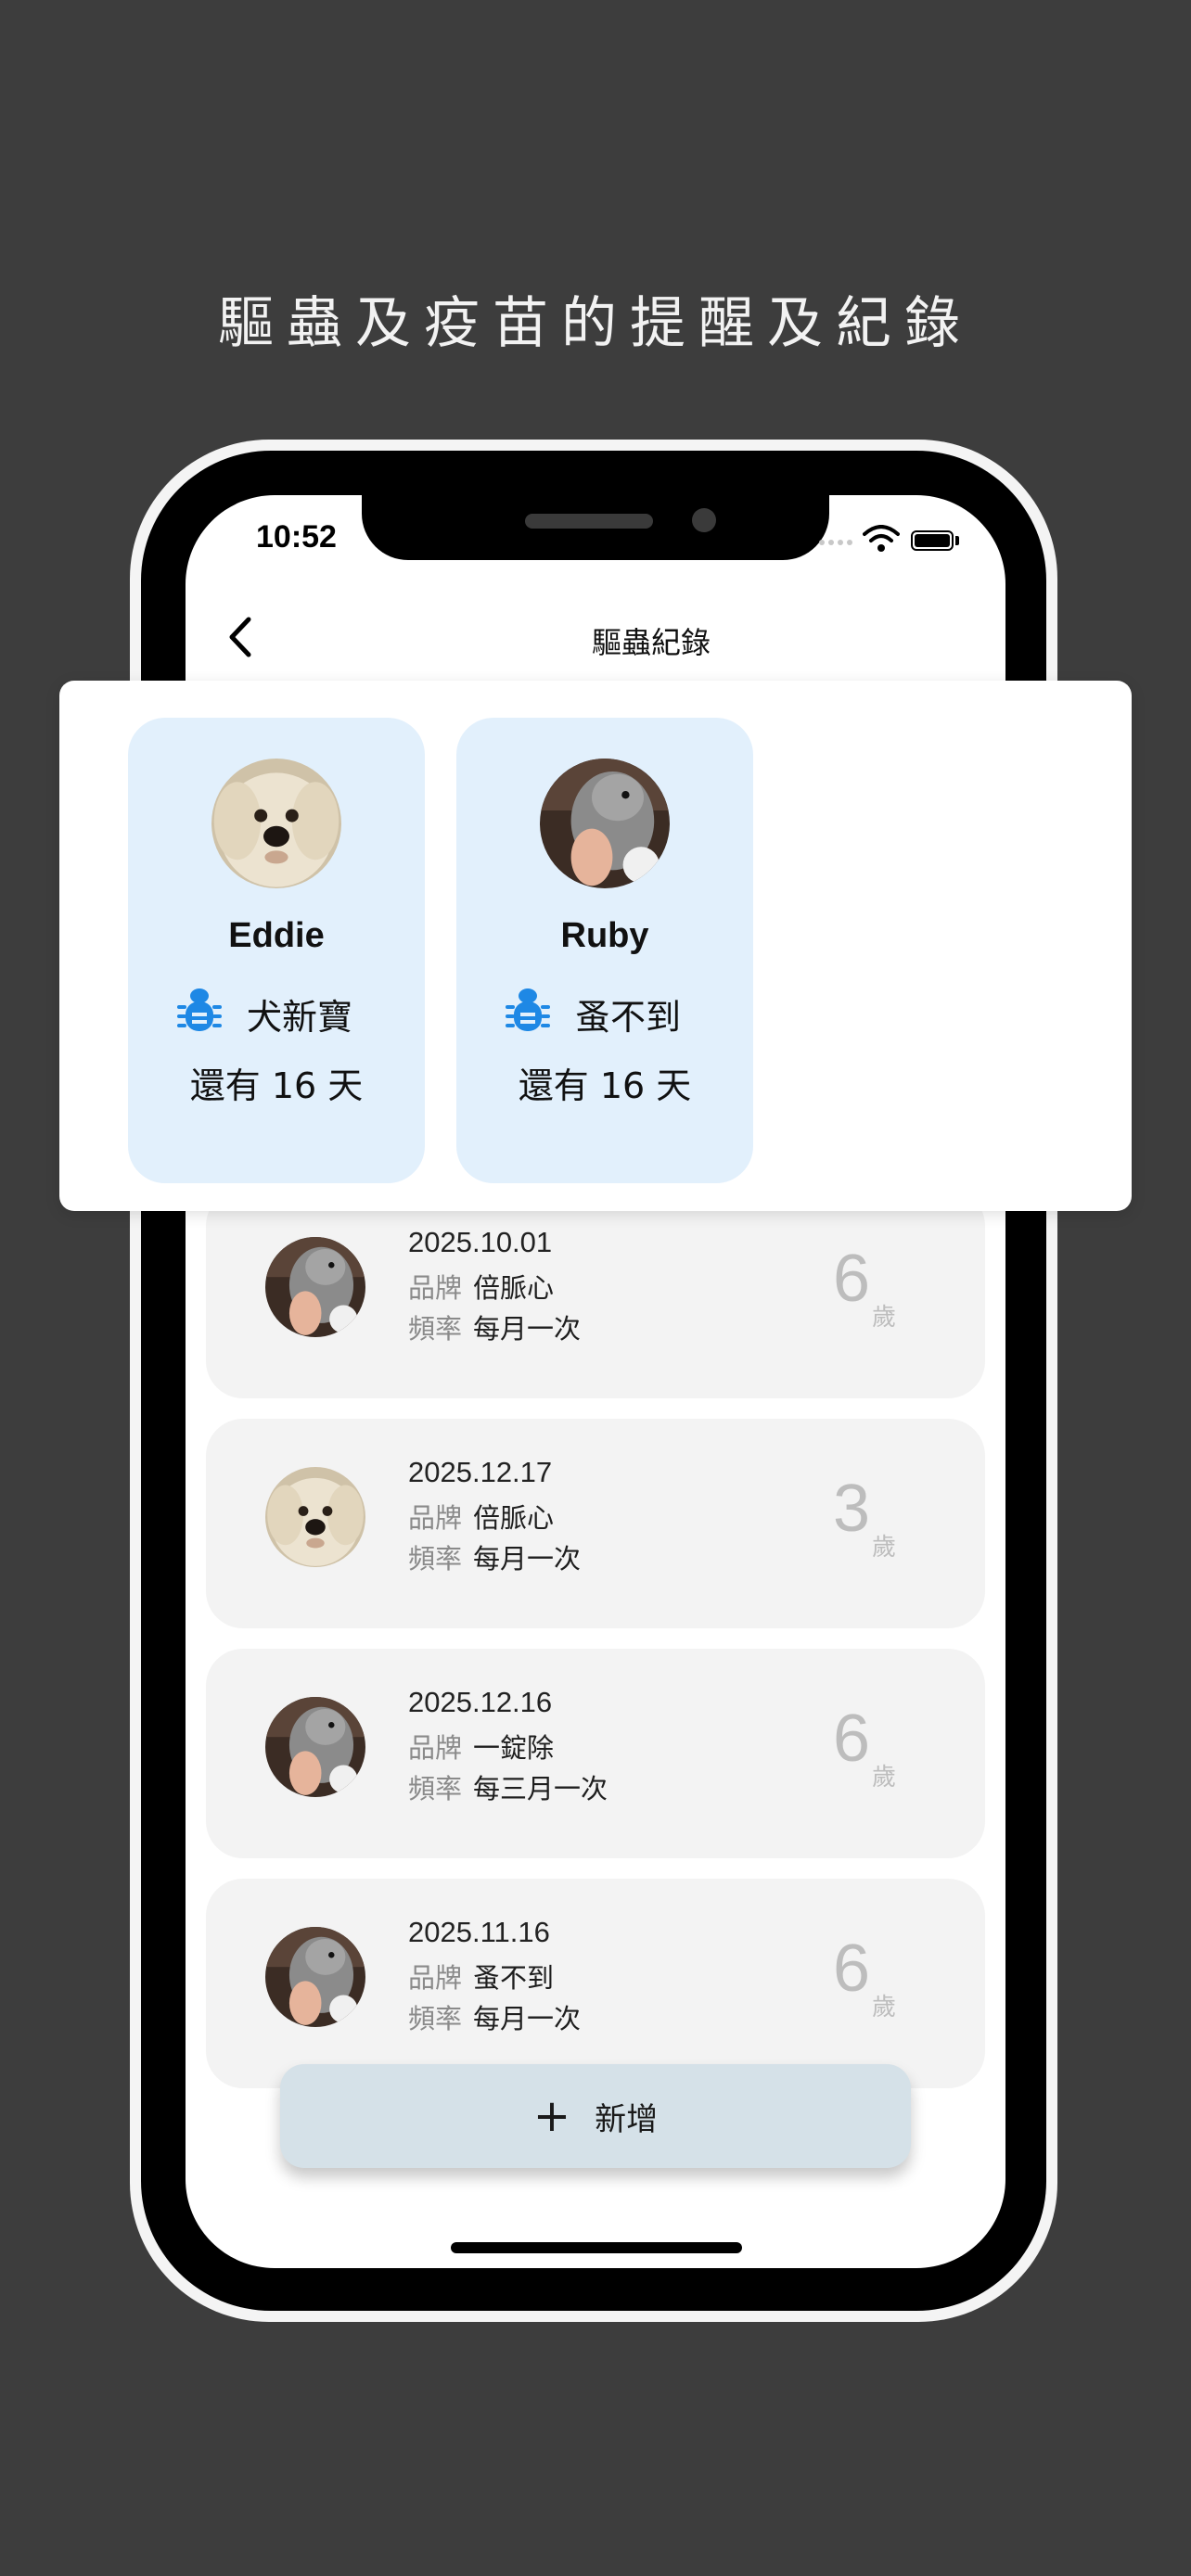 The image size is (1191, 2576). I want to click on record-item: 2025.11.16 品牌 蚤不到 頻率 每月一次 6 歲, so click(595, 1983).